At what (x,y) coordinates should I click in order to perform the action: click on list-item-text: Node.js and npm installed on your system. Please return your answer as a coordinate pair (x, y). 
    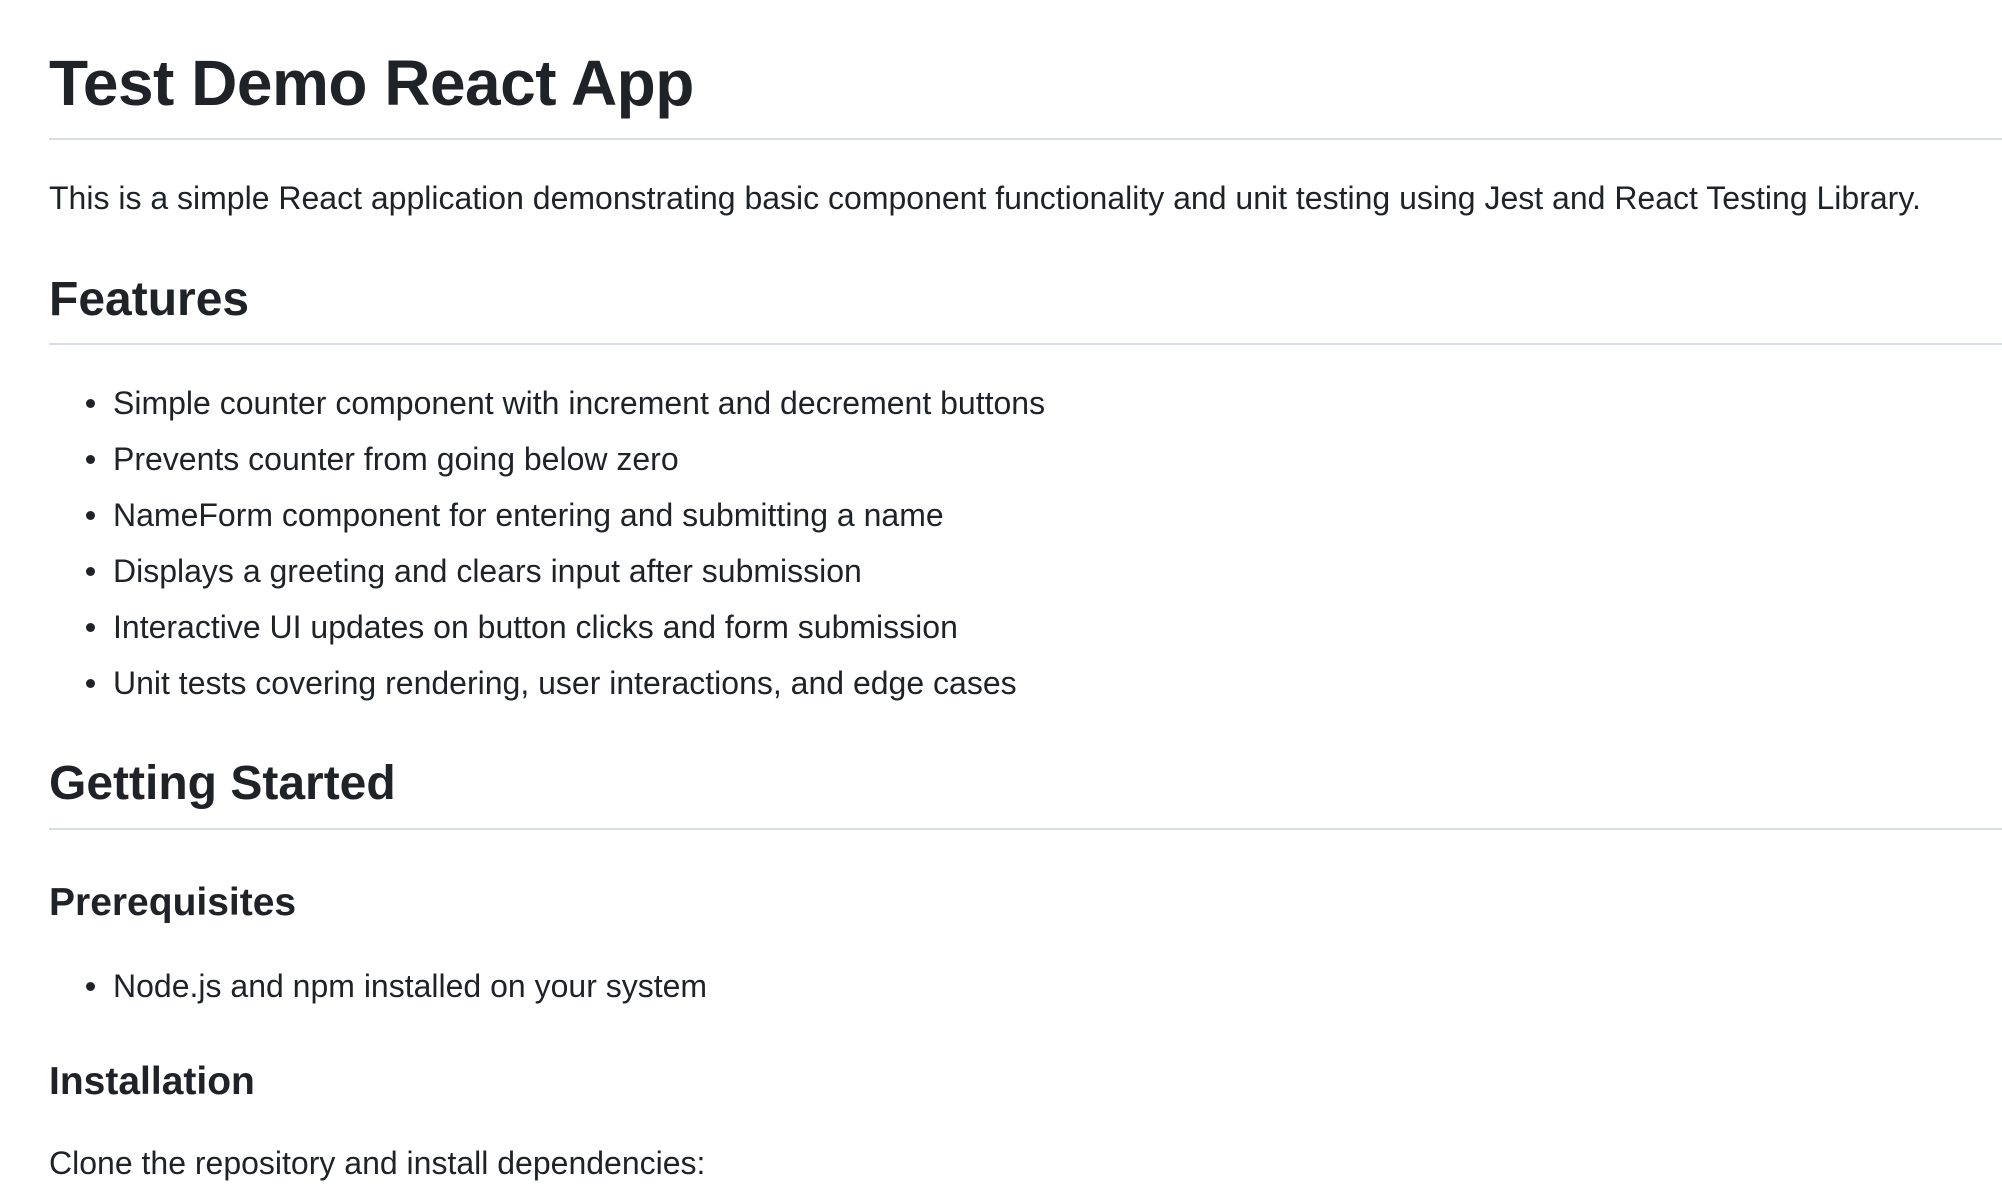
    Looking at the image, I should click on (410, 986).